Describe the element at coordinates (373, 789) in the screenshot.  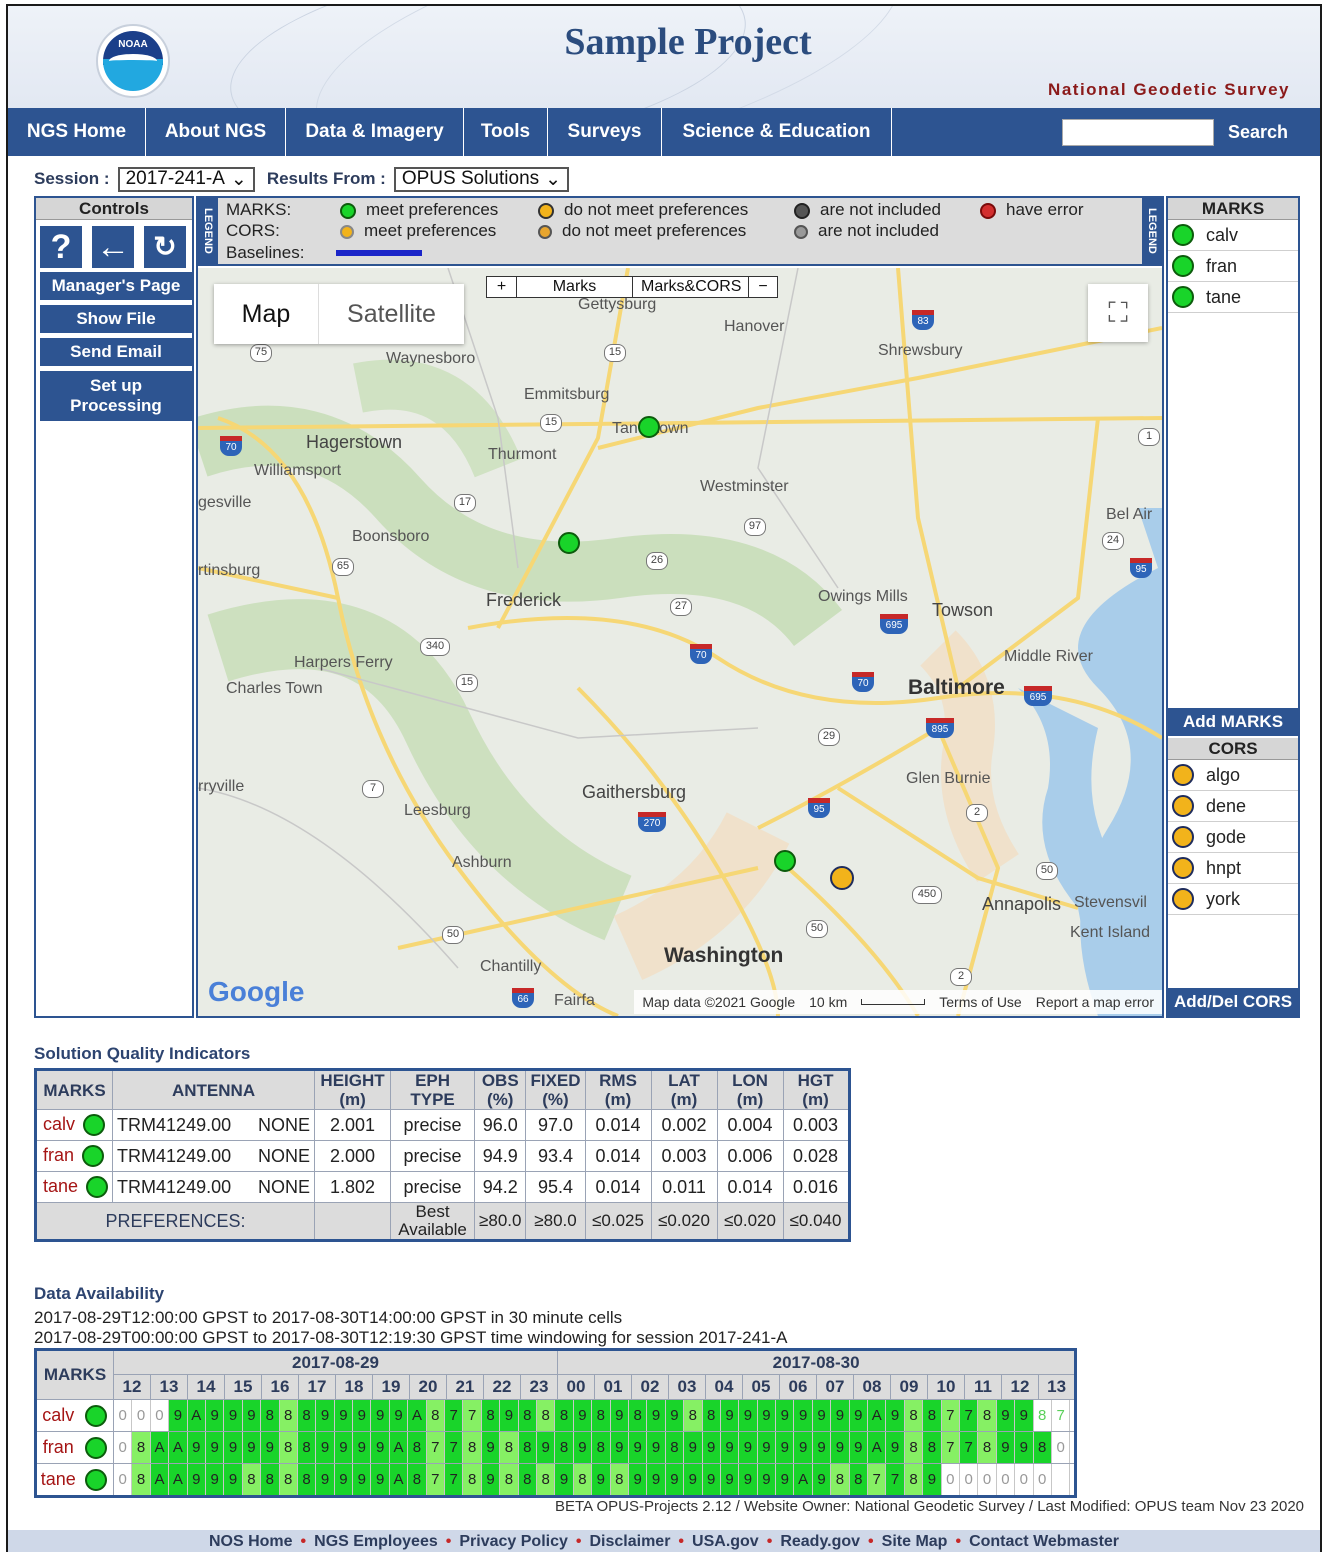
I see `route-shield: 7` at that location.